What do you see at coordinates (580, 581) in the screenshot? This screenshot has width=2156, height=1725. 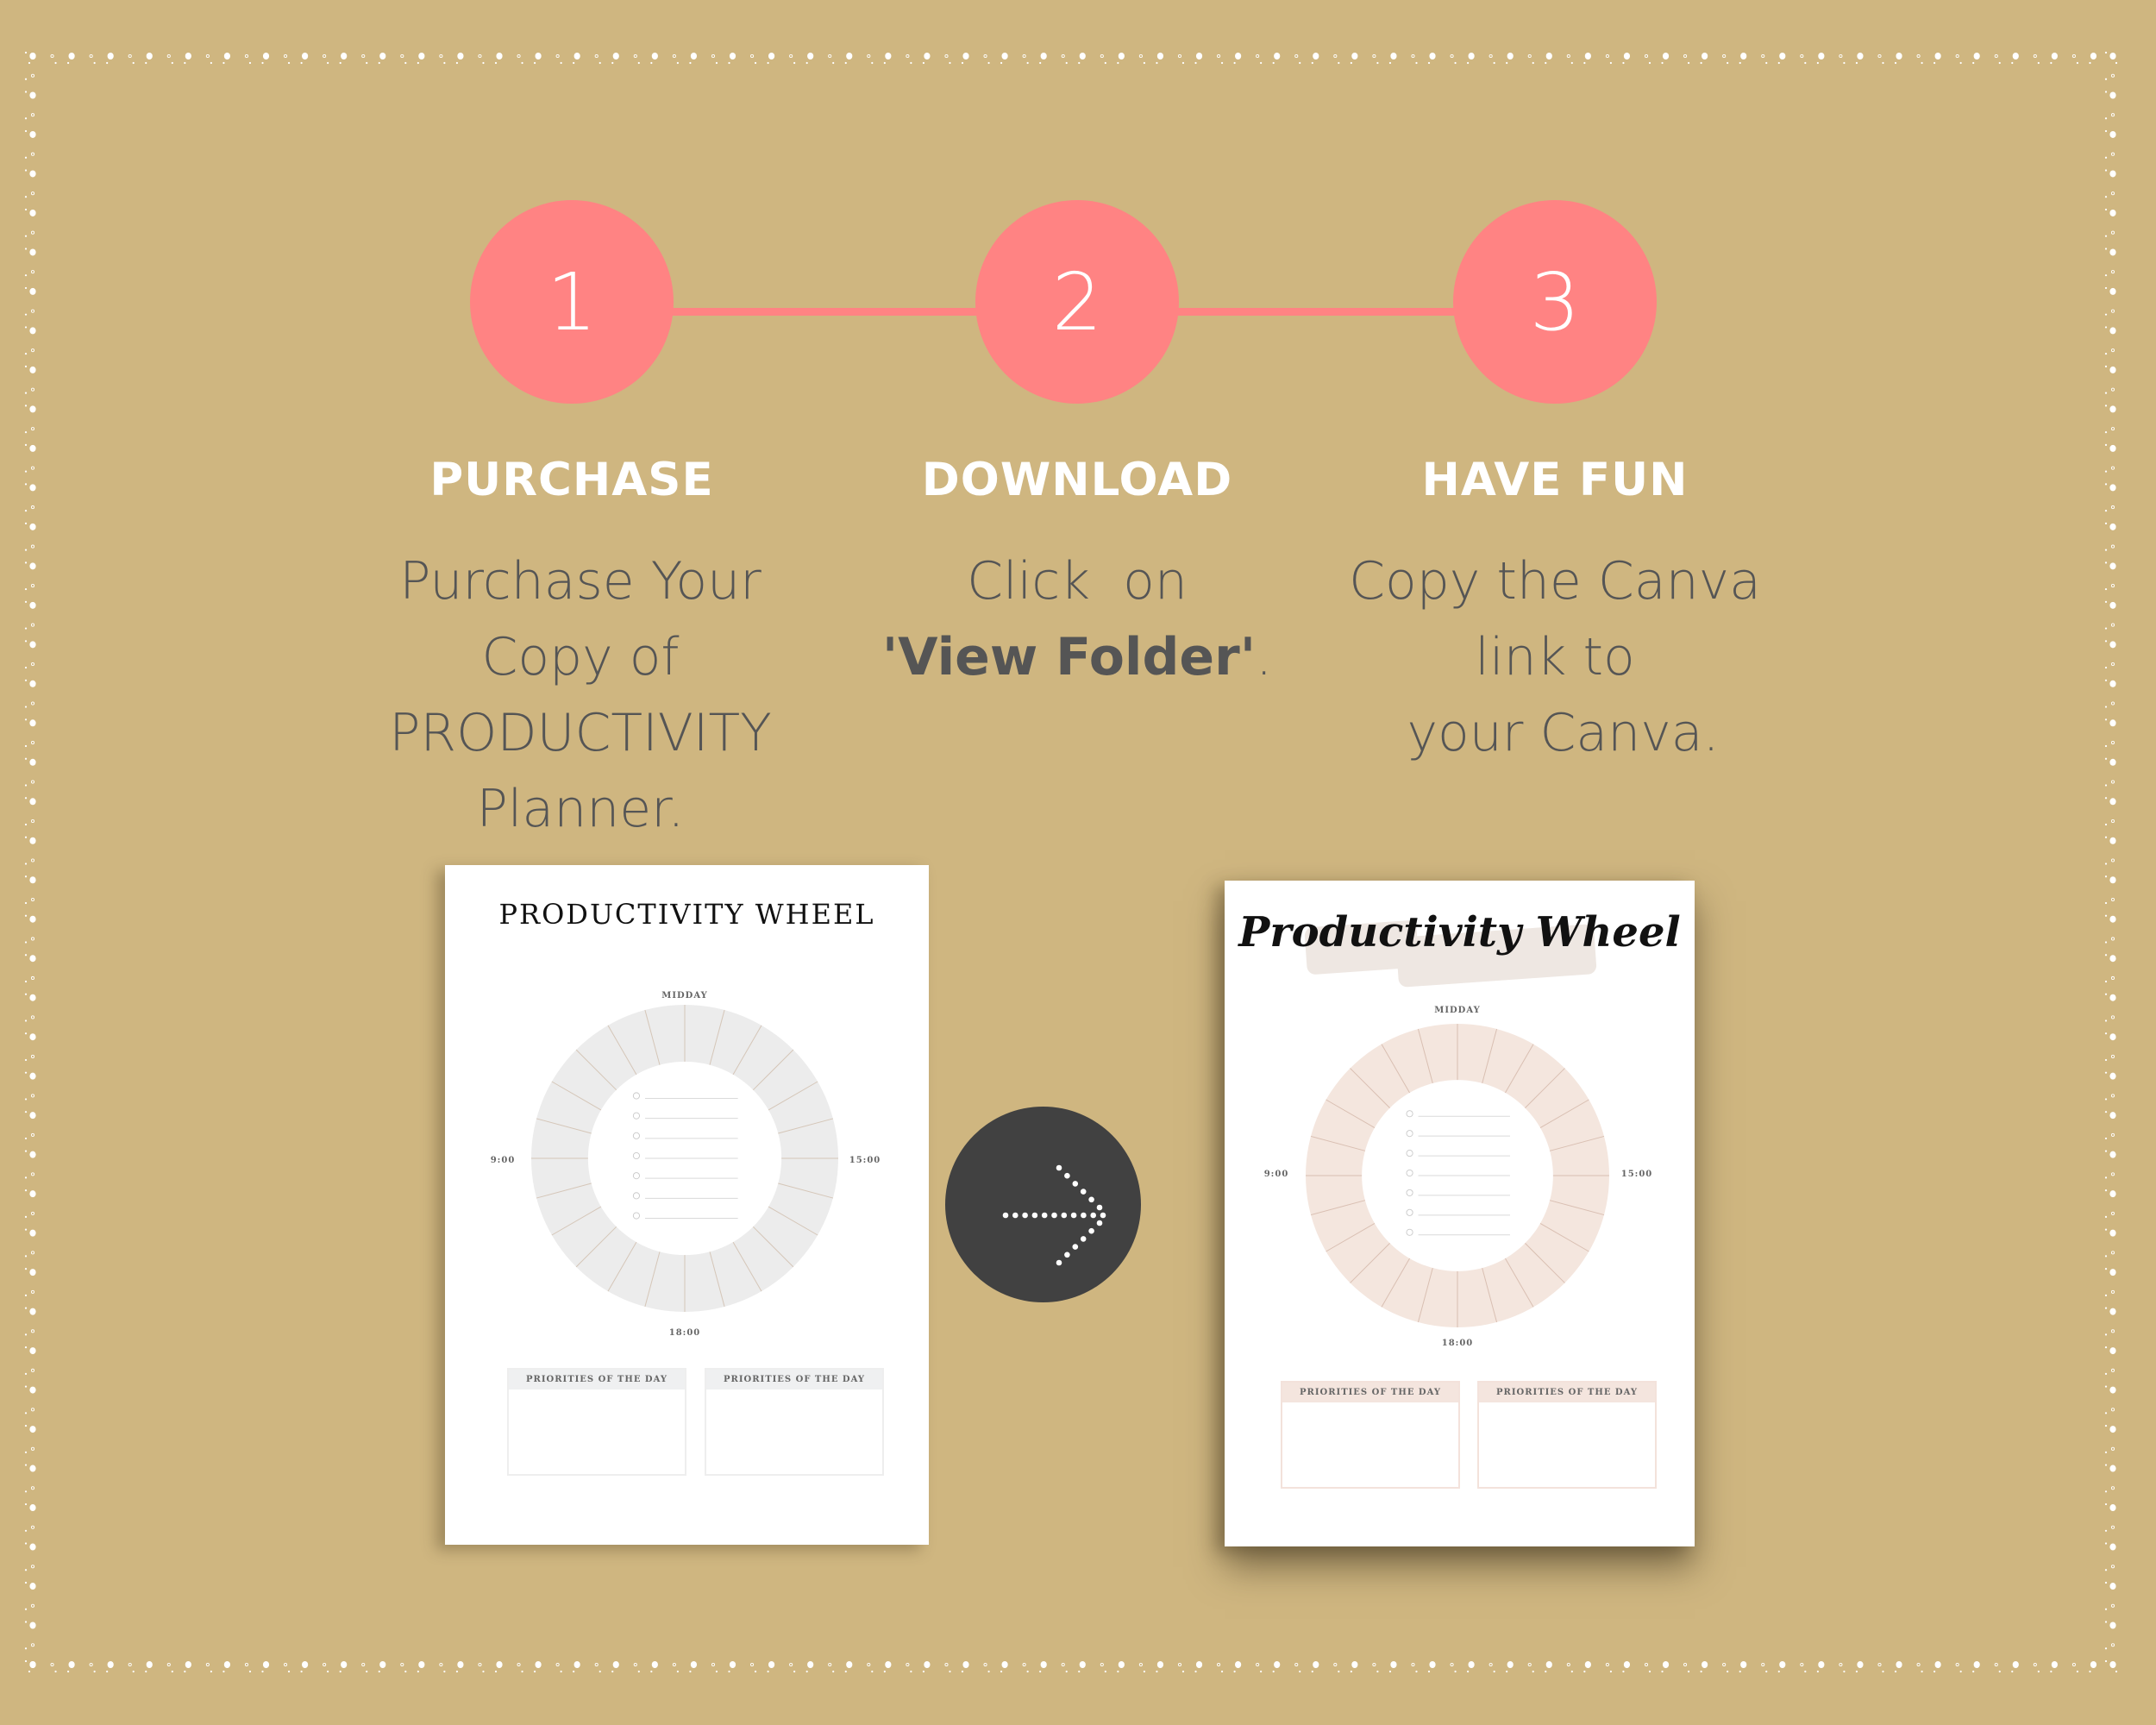 I see `step-1-line: Purchase Your` at bounding box center [580, 581].